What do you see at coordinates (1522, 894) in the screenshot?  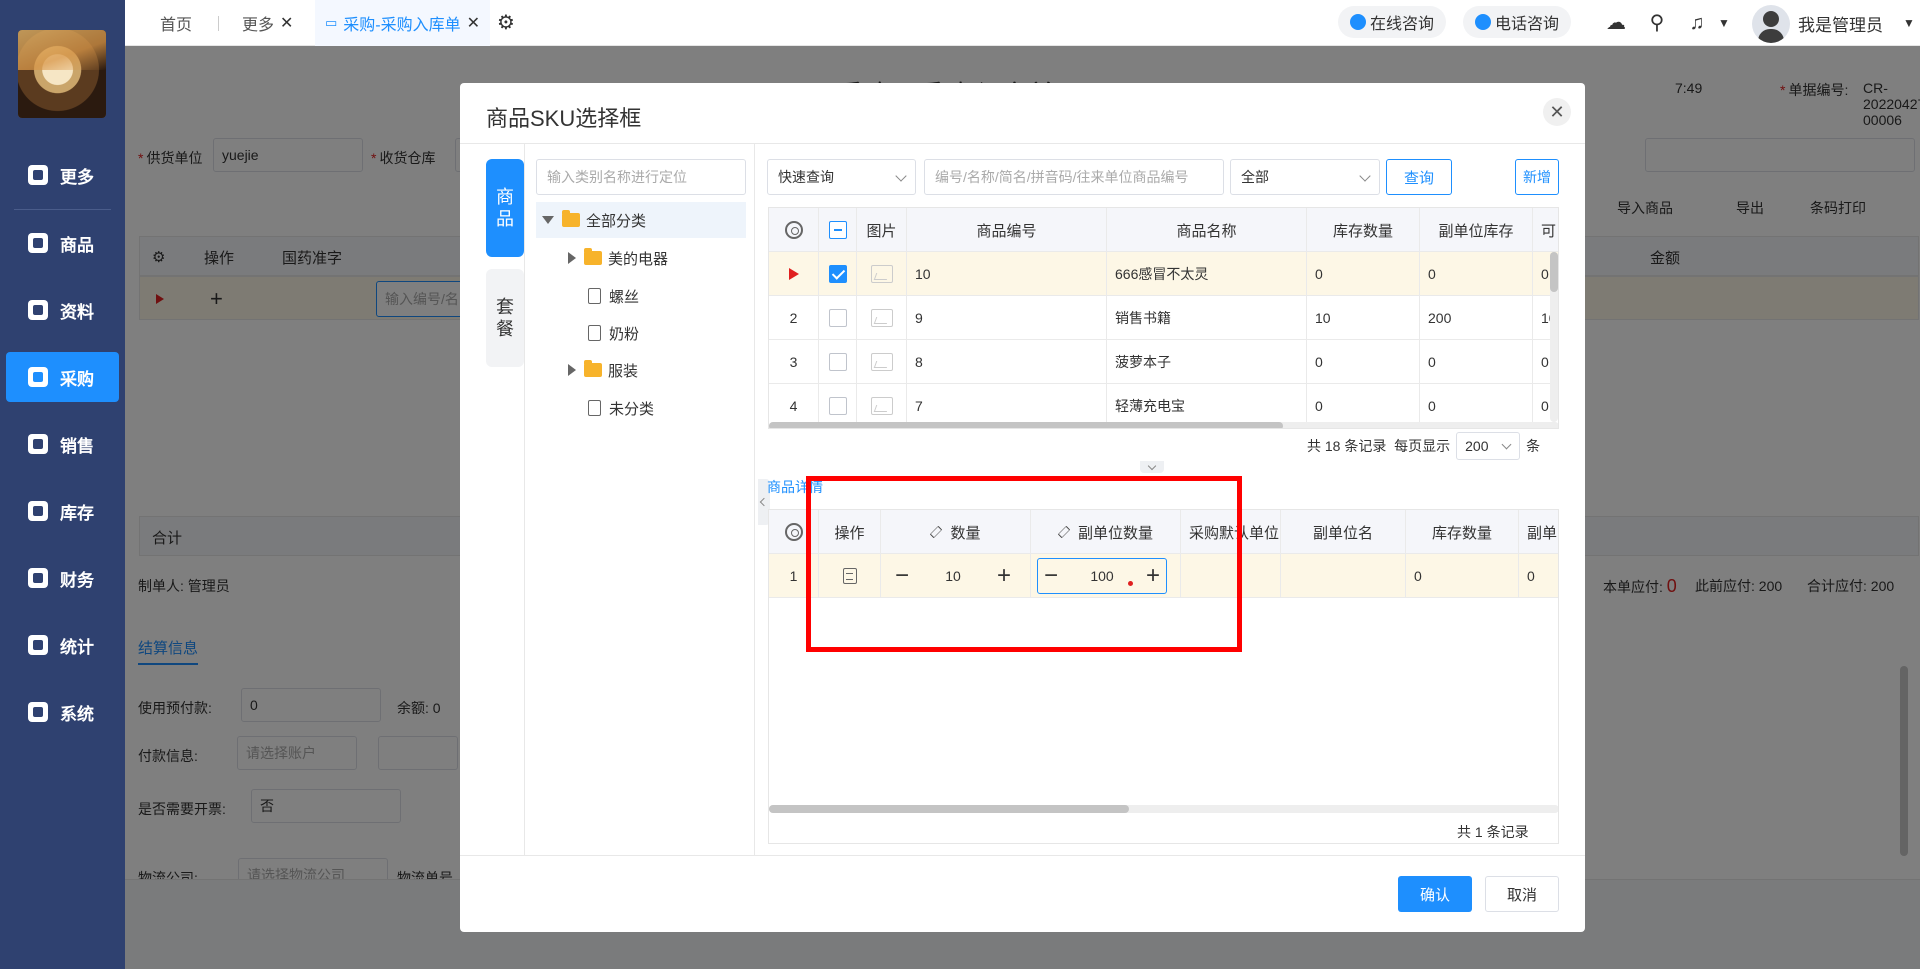 I see `cancel-button: 取消` at bounding box center [1522, 894].